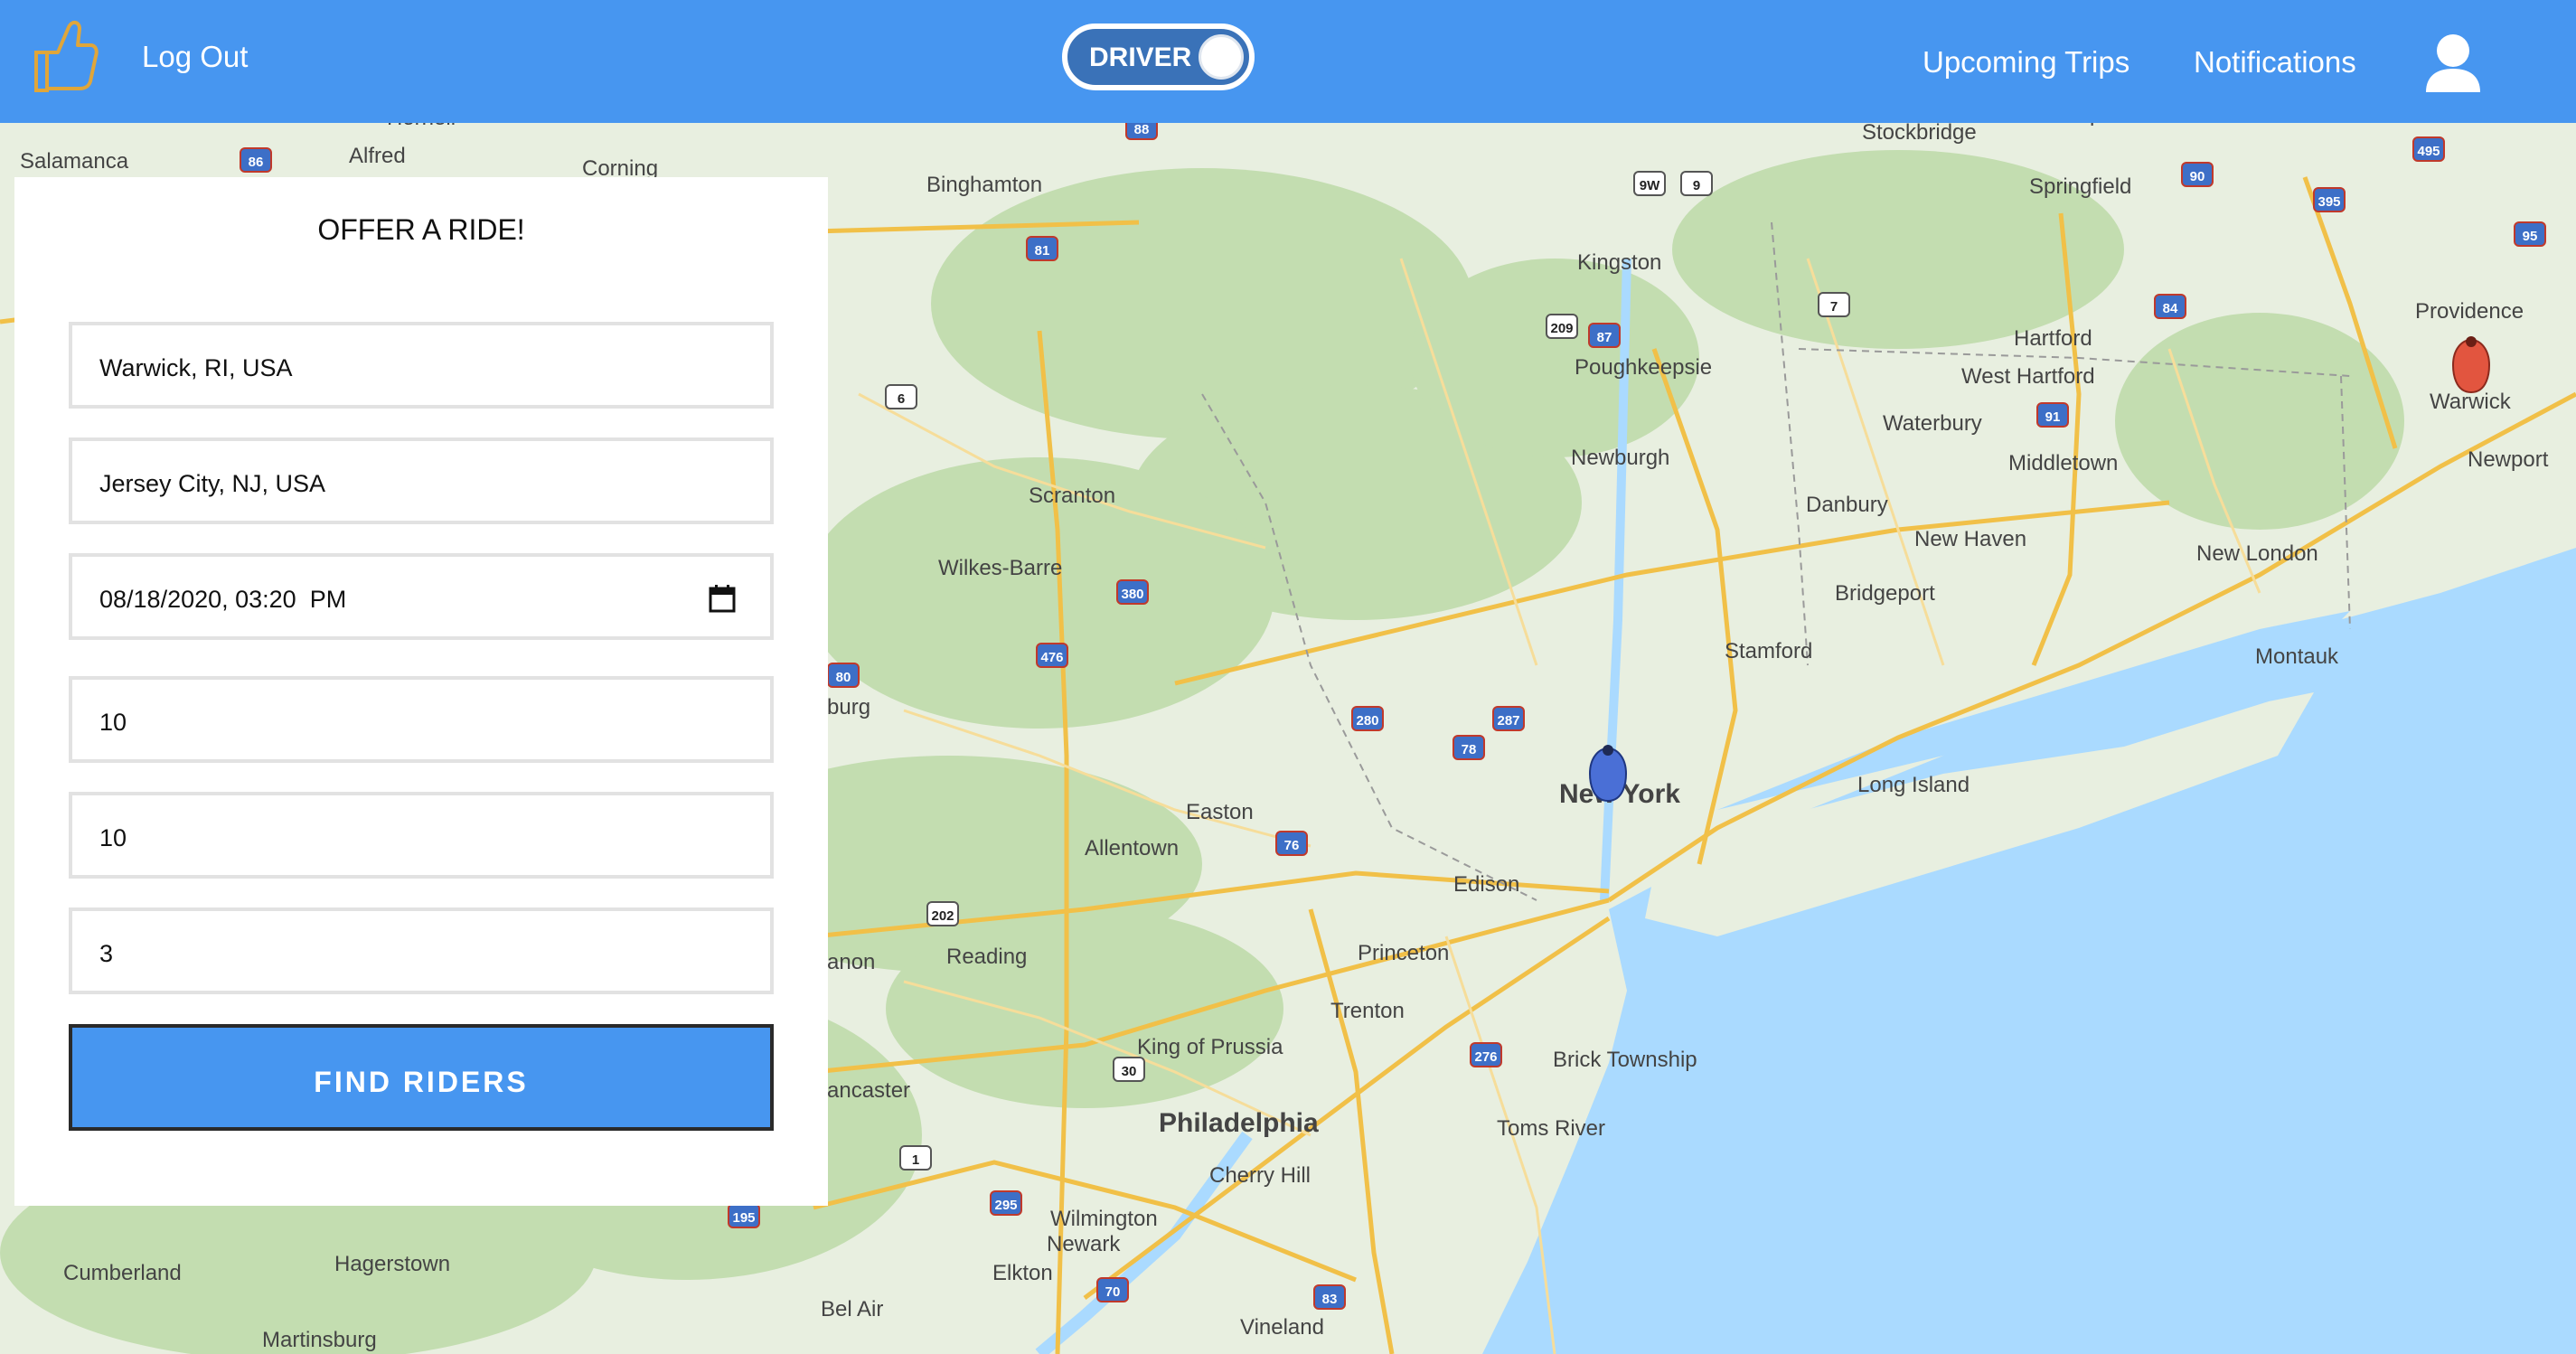 Image resolution: width=2576 pixels, height=1354 pixels. I want to click on highway-shield: 395, so click(2329, 199).